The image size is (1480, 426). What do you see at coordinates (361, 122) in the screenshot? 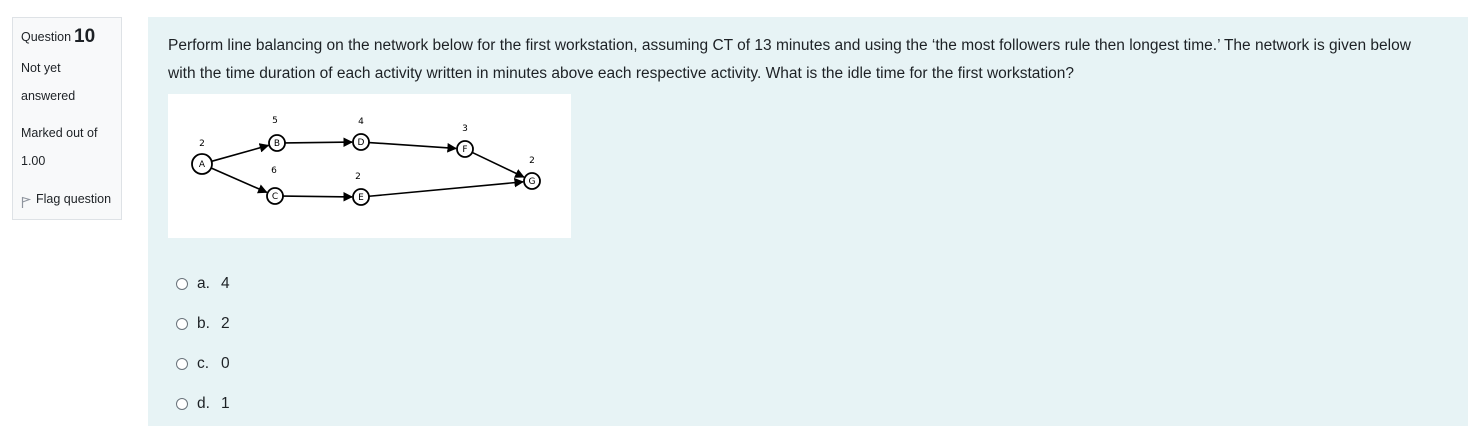
I see `node-D-time: 4` at bounding box center [361, 122].